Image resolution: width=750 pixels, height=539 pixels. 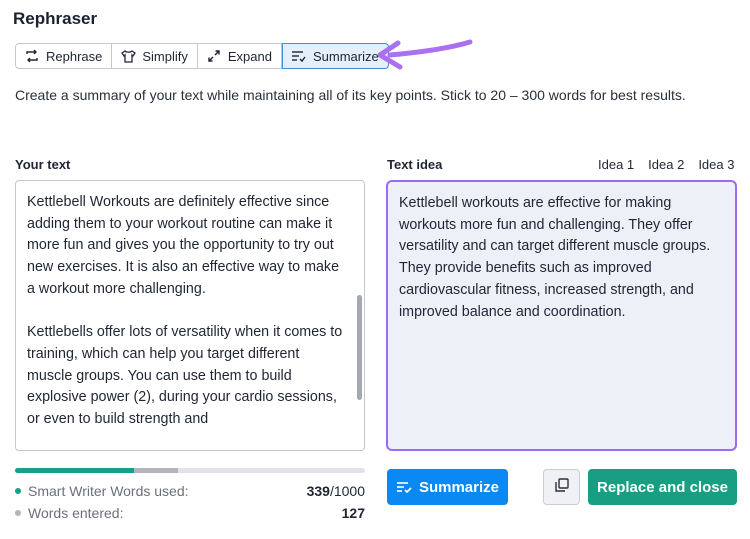 I want to click on tab-rephrase: Rephrase, so click(x=64, y=56).